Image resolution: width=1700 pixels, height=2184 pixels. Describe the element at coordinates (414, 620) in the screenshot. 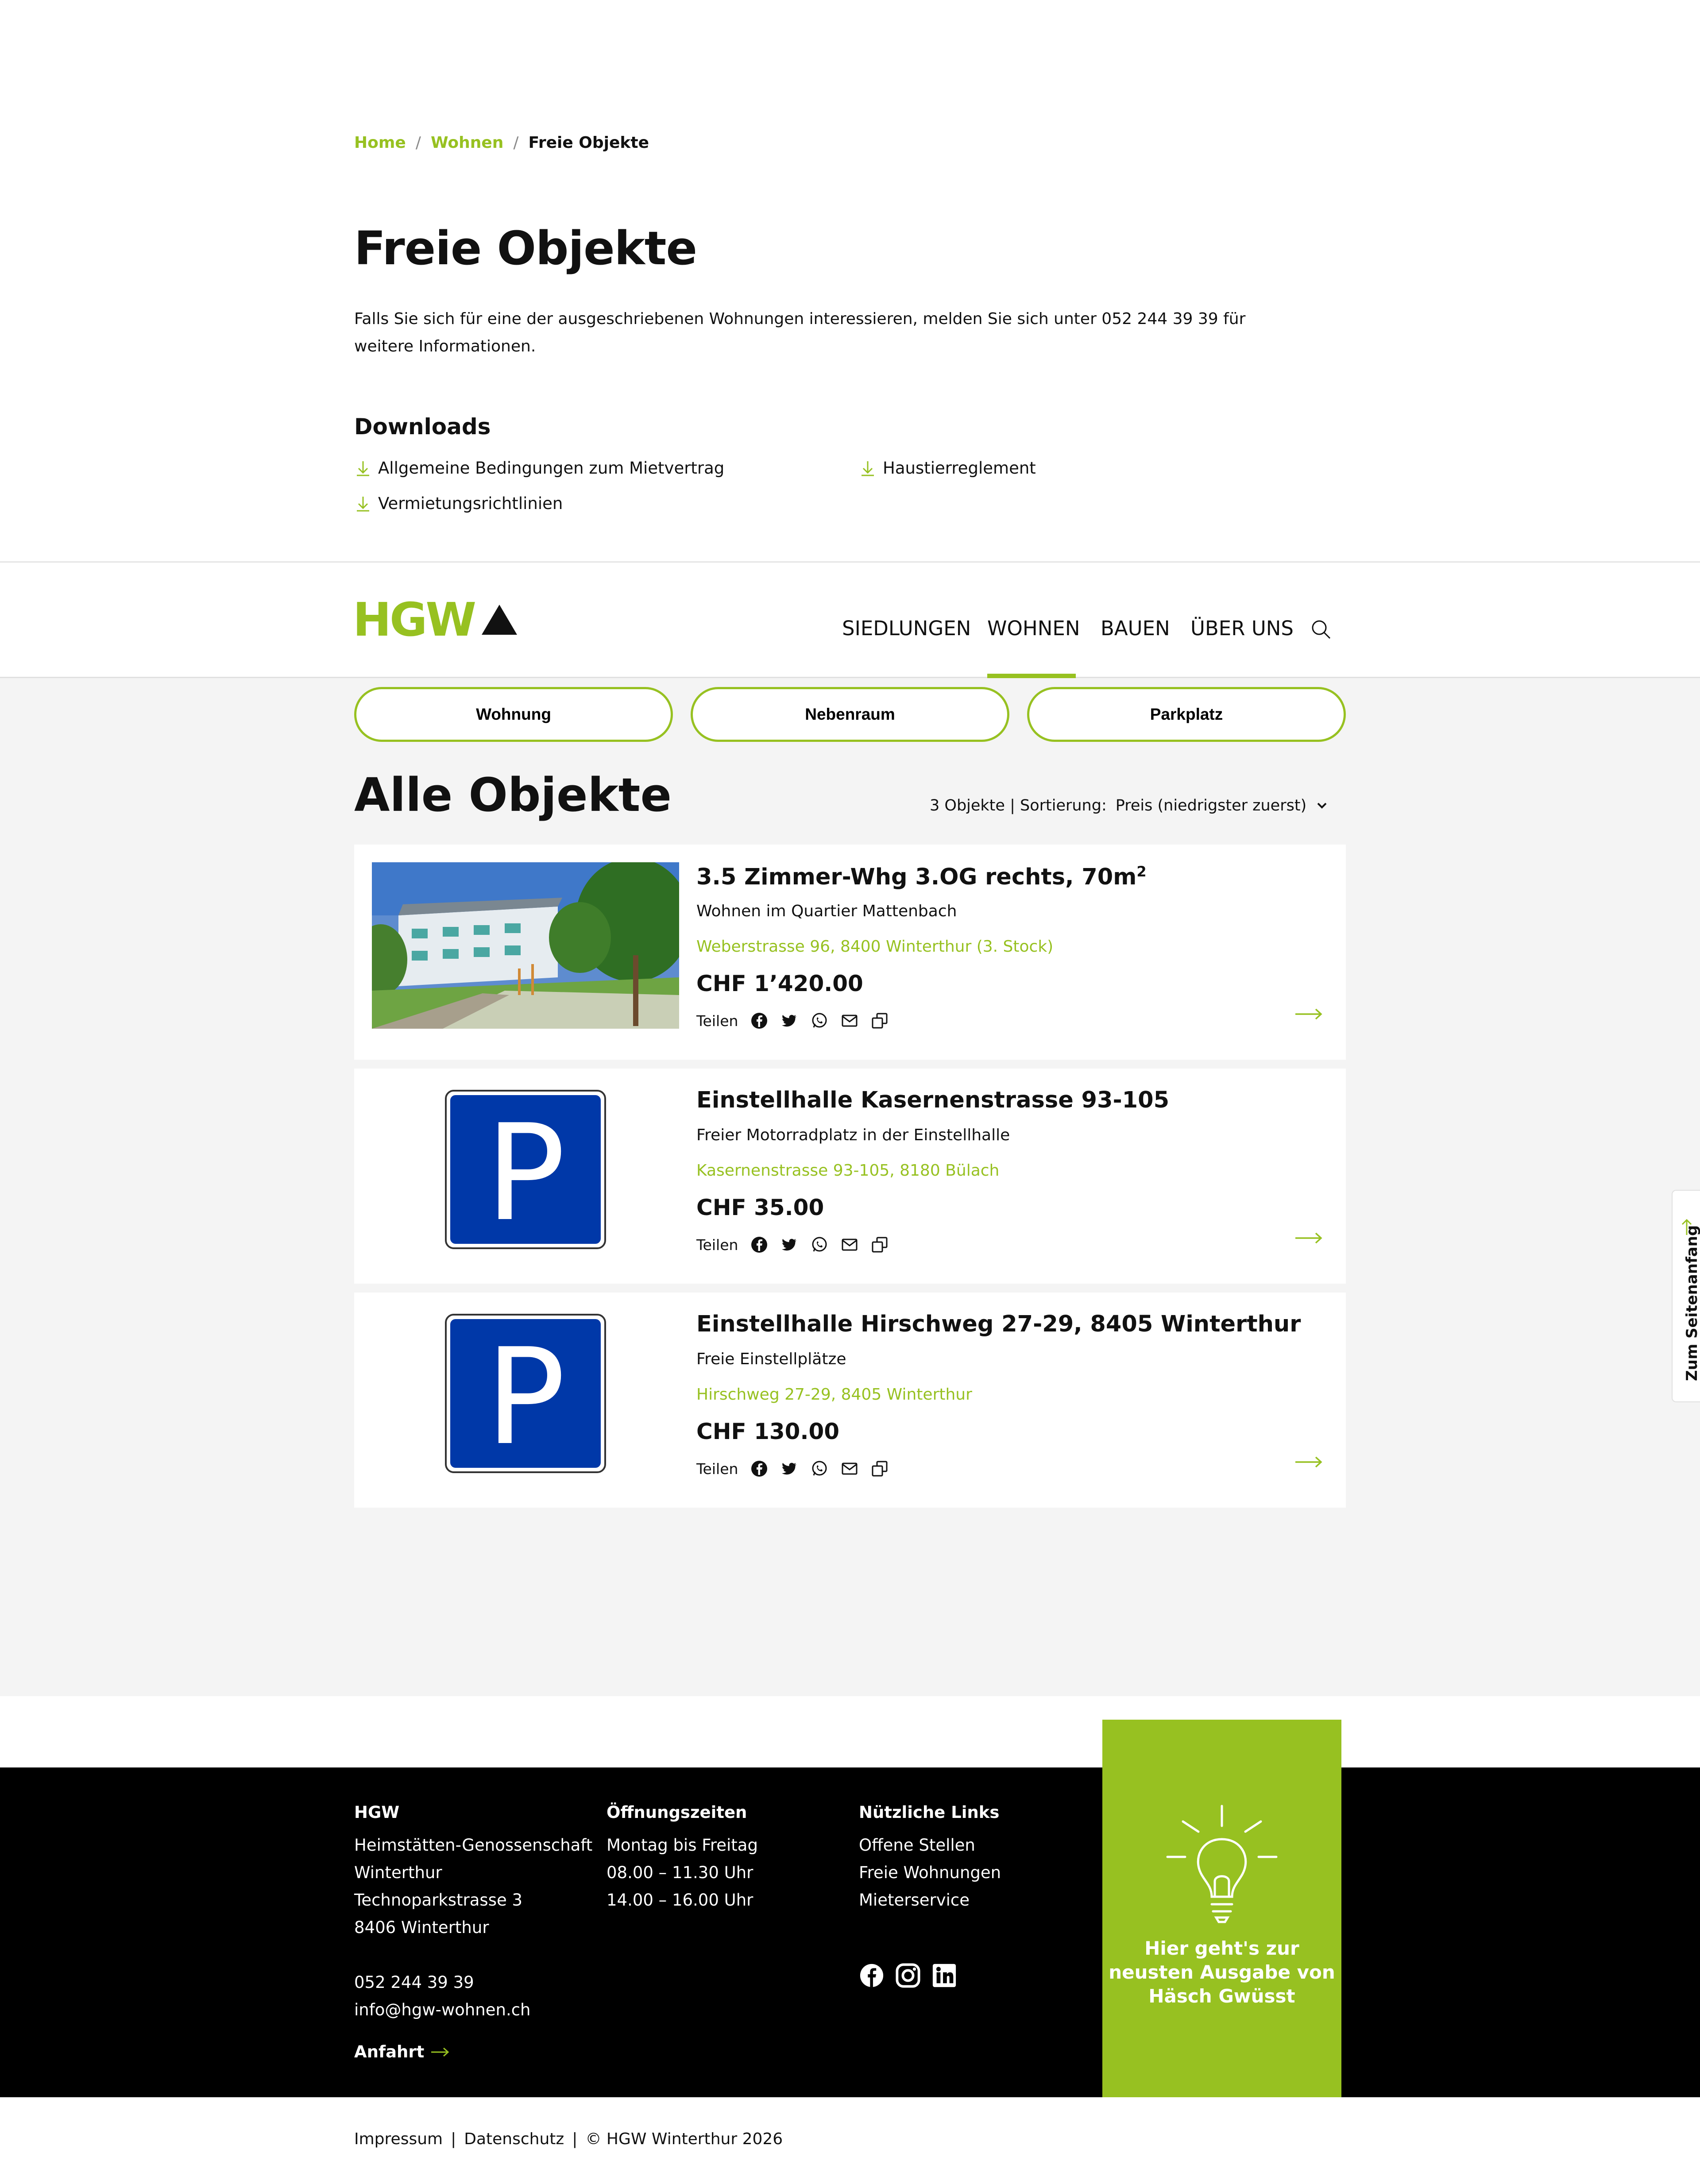

I see `logo-text: HGW` at that location.